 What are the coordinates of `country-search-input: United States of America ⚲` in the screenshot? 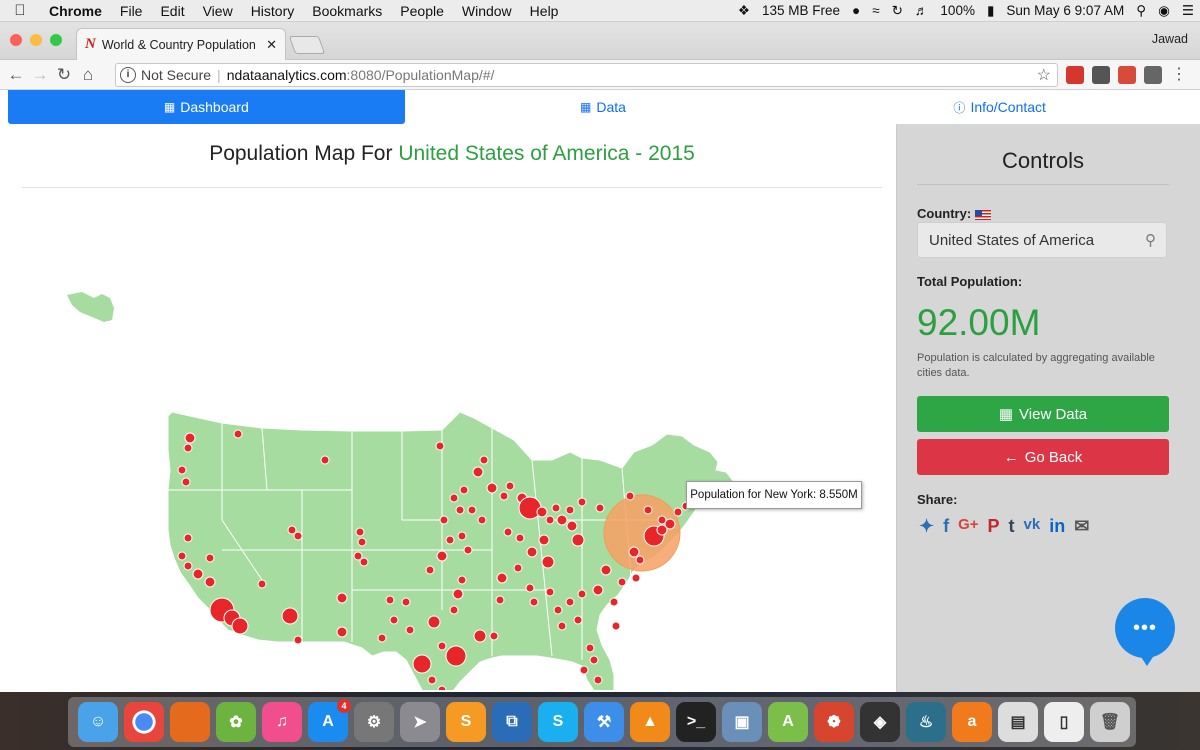 It's located at (1042, 240).